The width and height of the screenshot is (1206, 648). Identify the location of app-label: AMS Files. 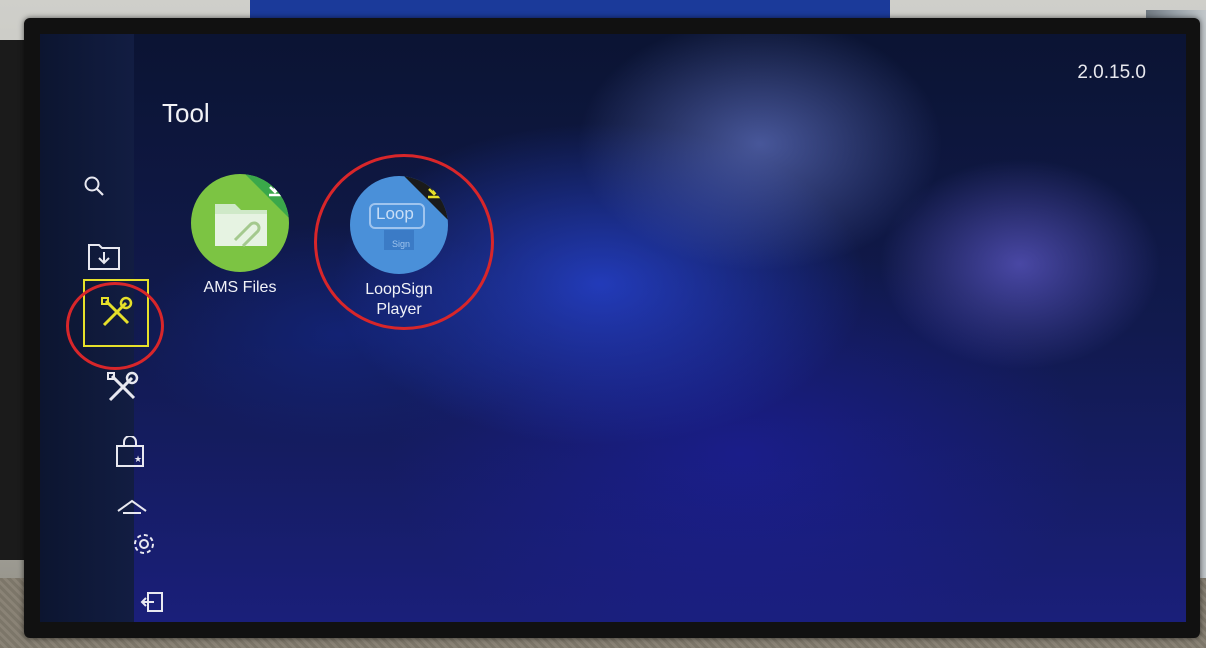
(240, 287).